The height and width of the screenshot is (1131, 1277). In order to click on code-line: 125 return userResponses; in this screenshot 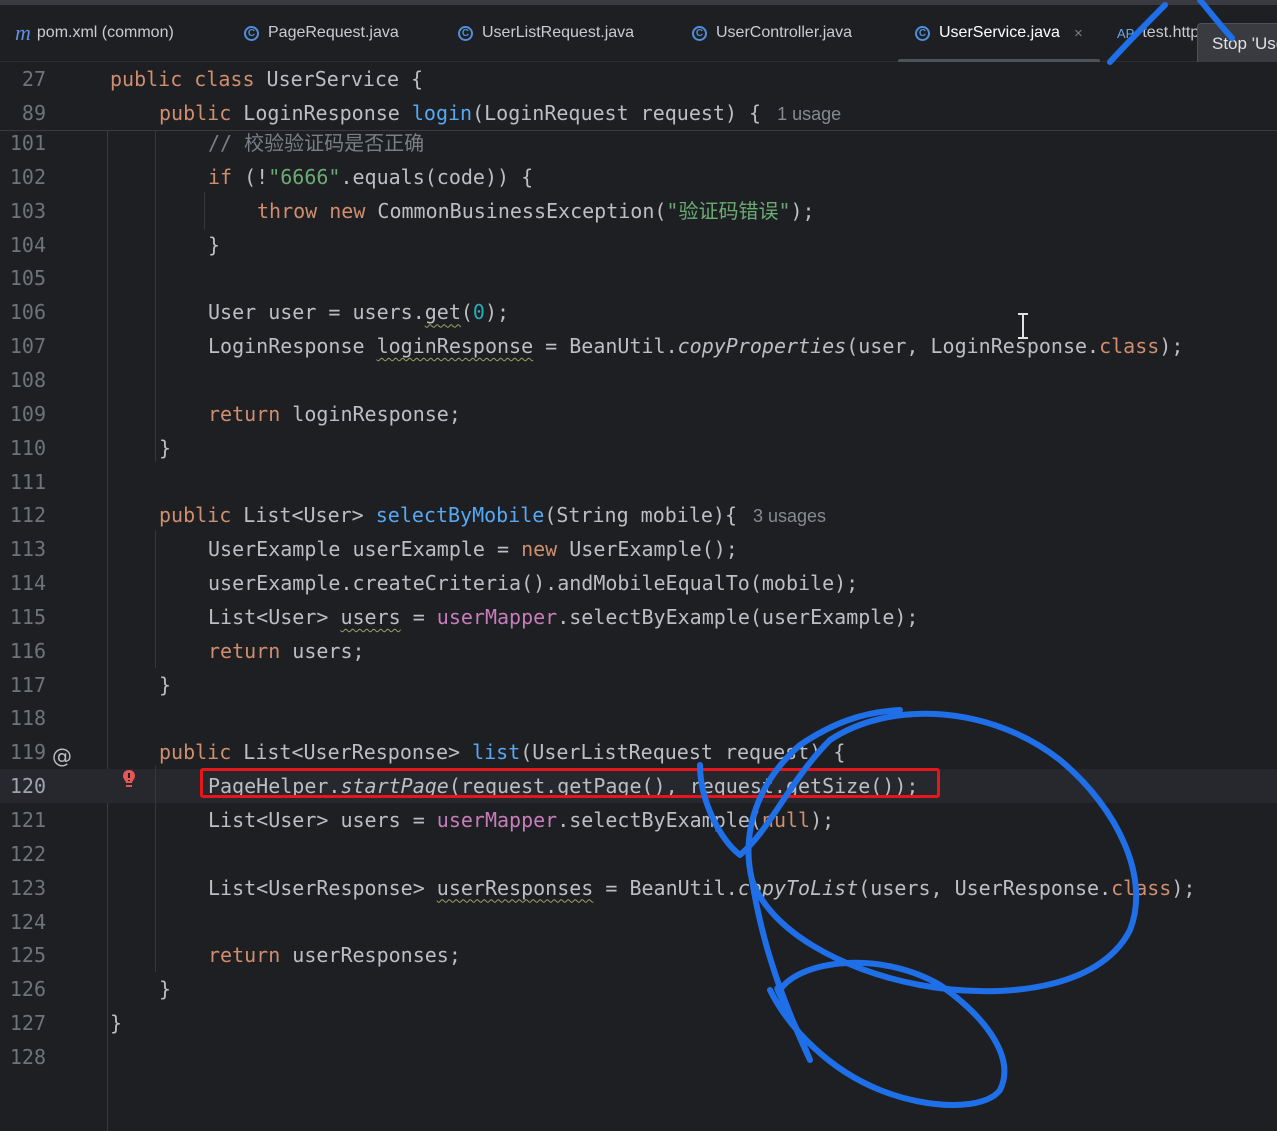, I will do `click(638, 955)`.